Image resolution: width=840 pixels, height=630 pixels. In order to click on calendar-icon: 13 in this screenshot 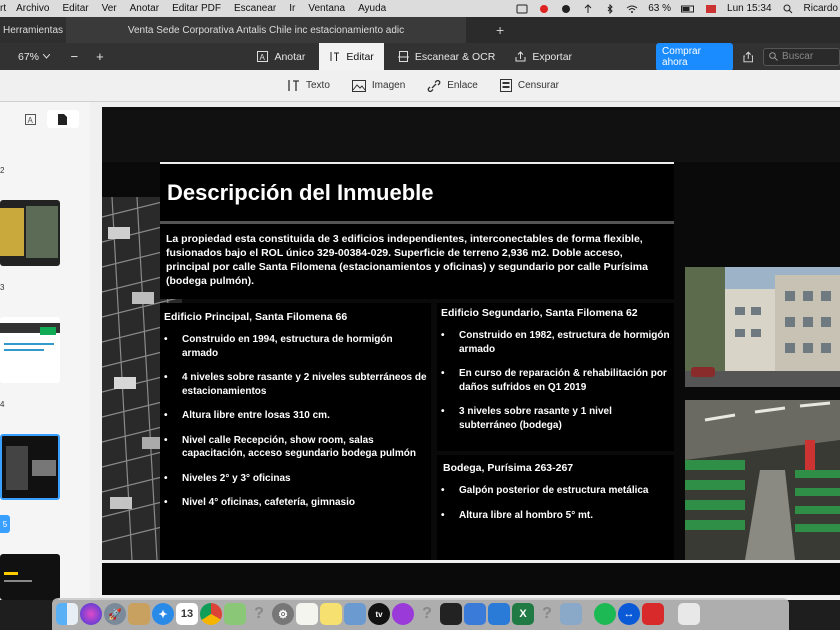, I will do `click(187, 614)`.